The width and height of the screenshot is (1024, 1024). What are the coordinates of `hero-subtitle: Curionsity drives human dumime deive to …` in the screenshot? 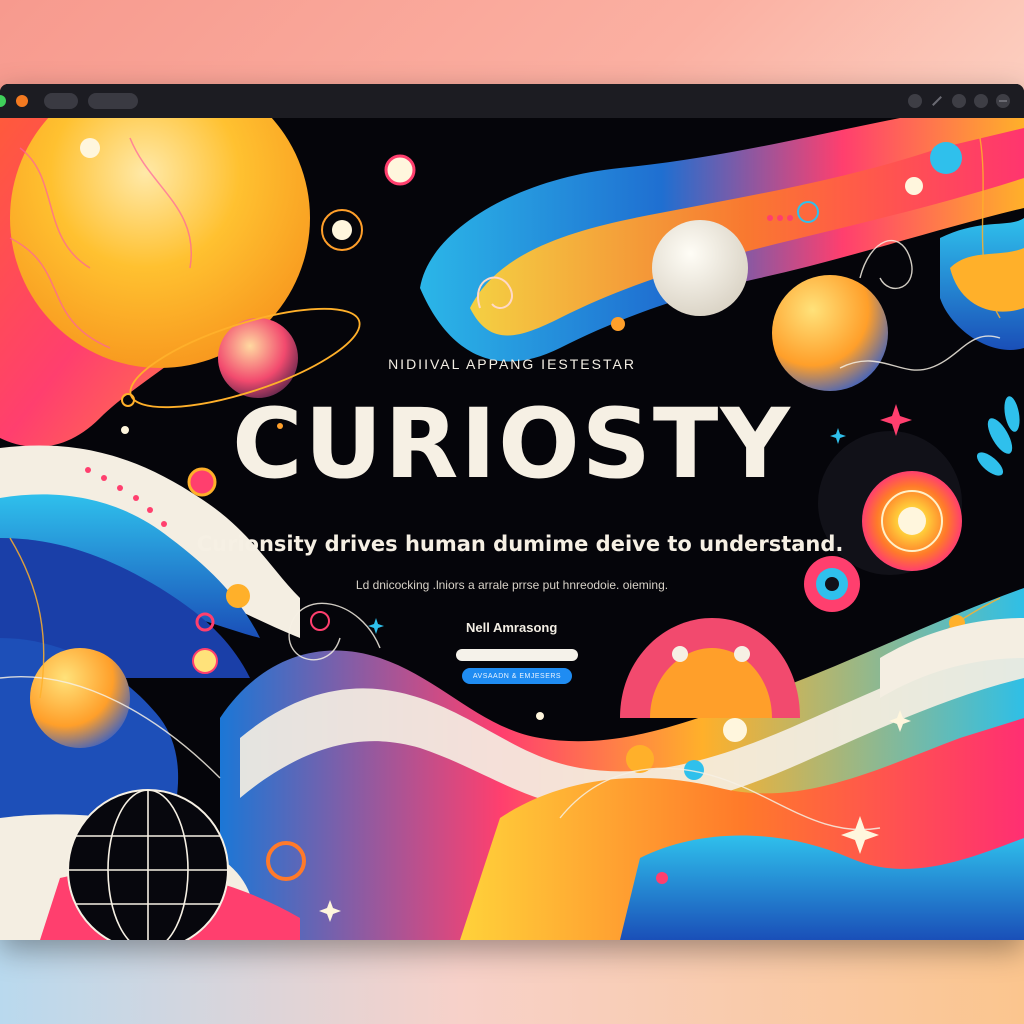 It's located at (520, 544).